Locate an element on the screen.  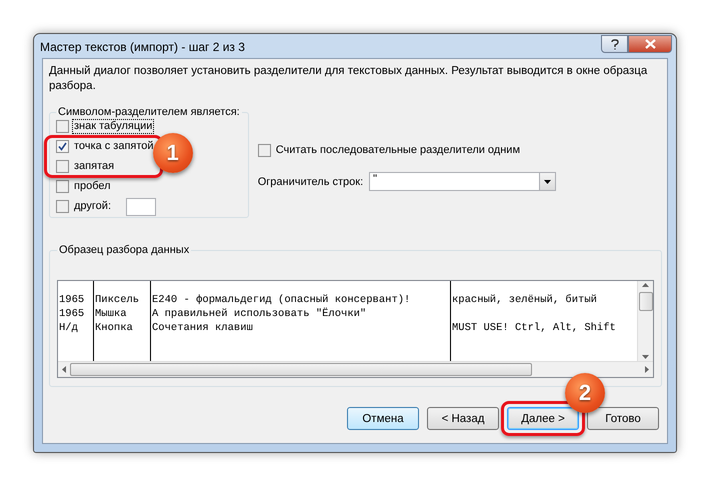
preview-cell: Сочетания клавиш is located at coordinates (202, 328).